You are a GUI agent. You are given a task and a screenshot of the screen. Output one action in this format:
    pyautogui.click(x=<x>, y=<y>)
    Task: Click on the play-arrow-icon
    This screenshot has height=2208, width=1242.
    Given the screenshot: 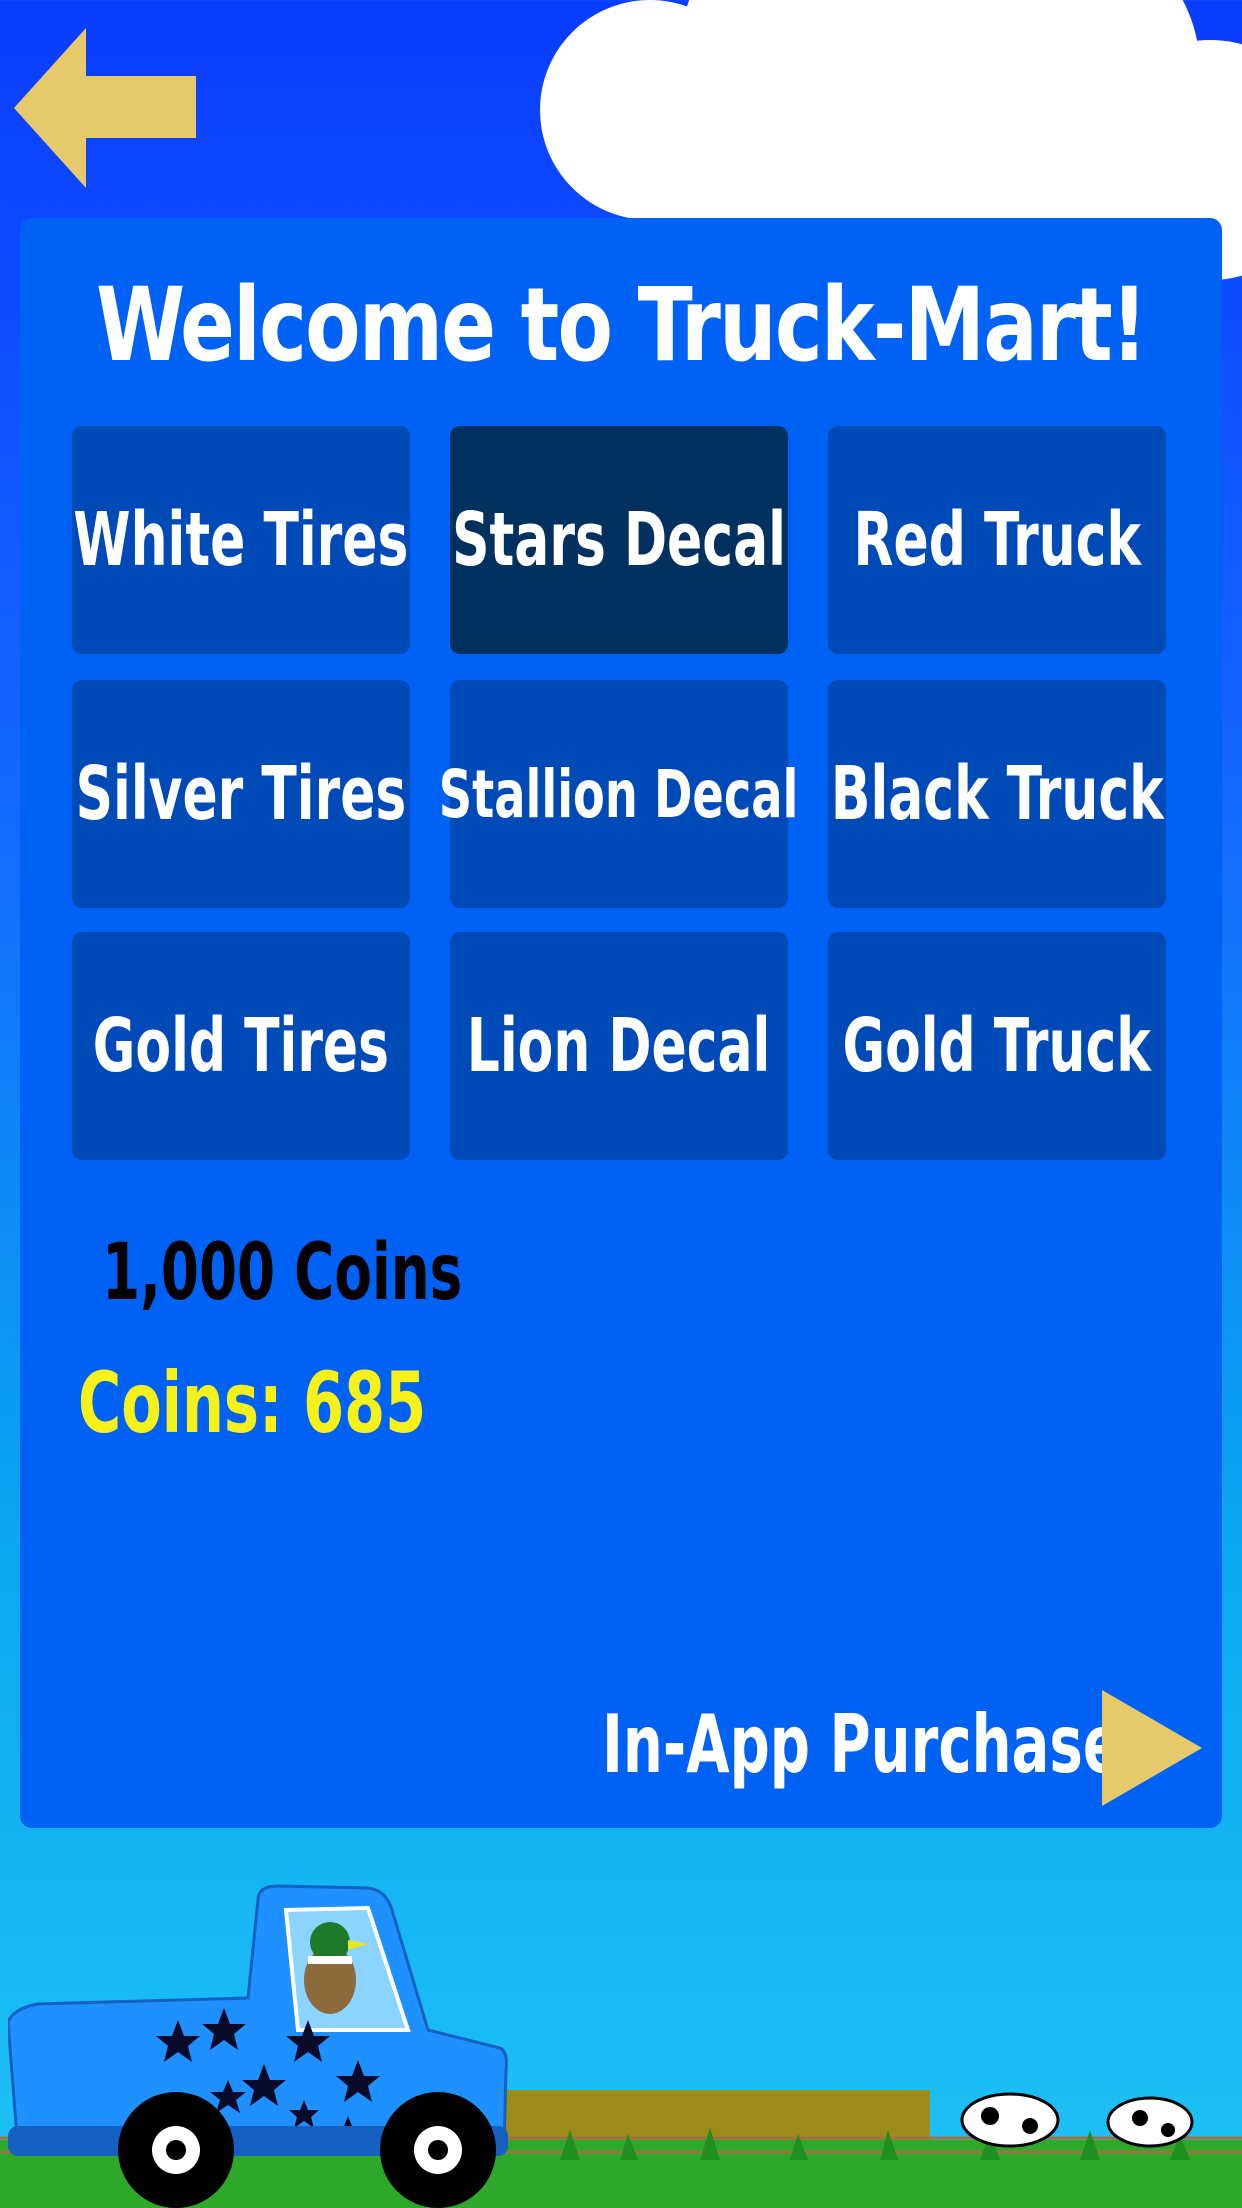 What is the action you would take?
    pyautogui.click(x=1152, y=1748)
    